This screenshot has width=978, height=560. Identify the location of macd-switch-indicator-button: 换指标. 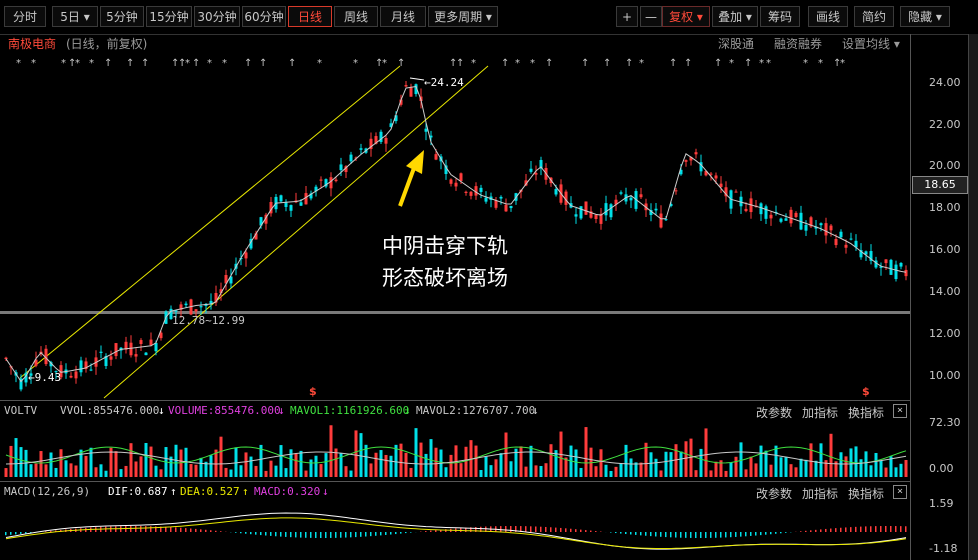
(866, 493).